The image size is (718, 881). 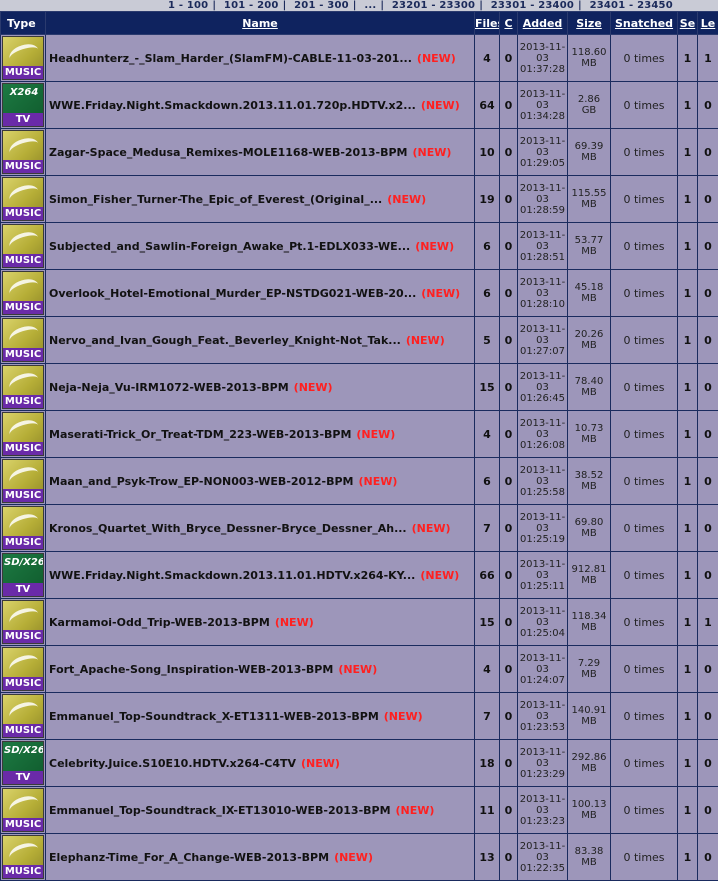 What do you see at coordinates (172, 763) in the screenshot?
I see `torrent-name-link: Celebrity.Juice.S10E10.HDTV.x264-C4TV` at bounding box center [172, 763].